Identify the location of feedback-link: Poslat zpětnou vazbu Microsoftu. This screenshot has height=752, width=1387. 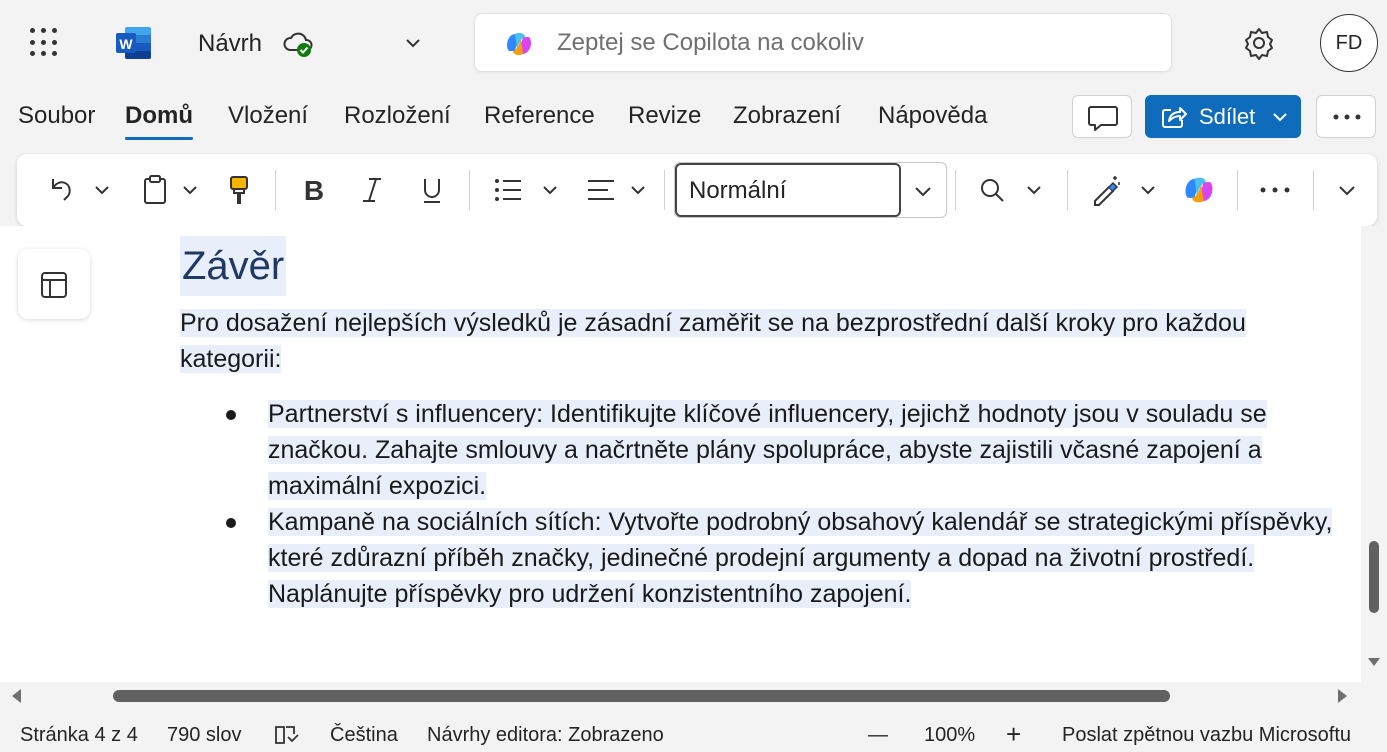
(1206, 735).